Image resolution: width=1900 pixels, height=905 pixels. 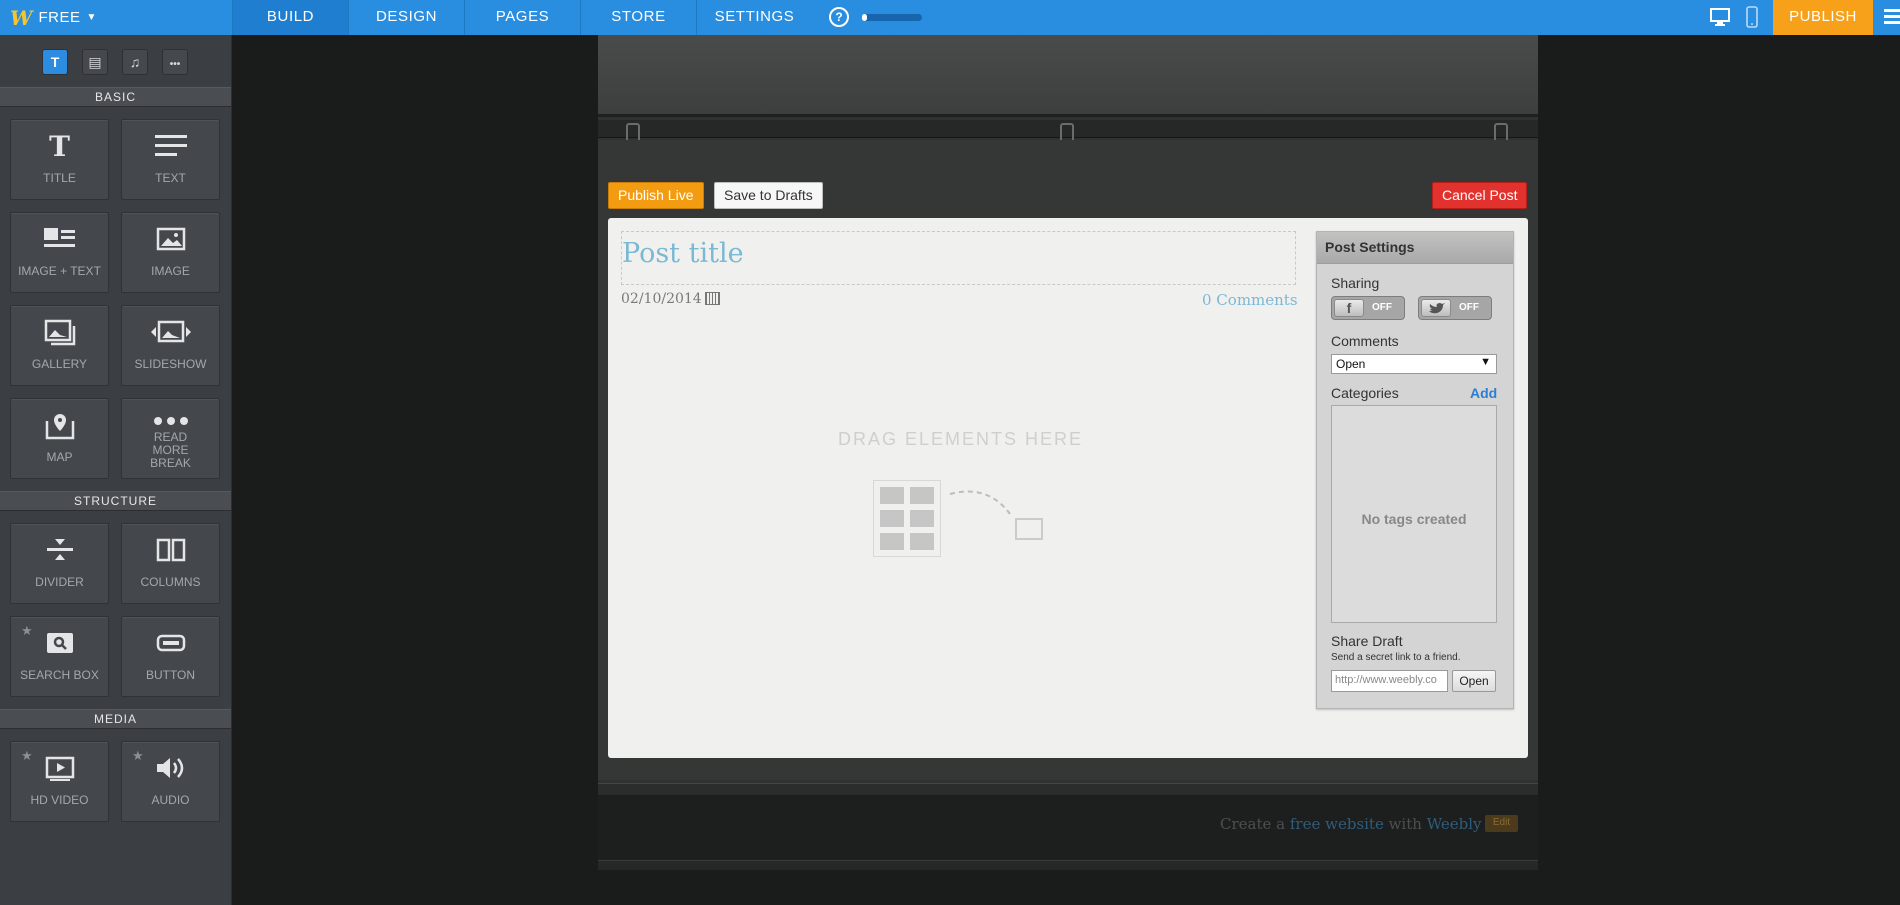 I want to click on open-draft-button: Open, so click(x=1474, y=681).